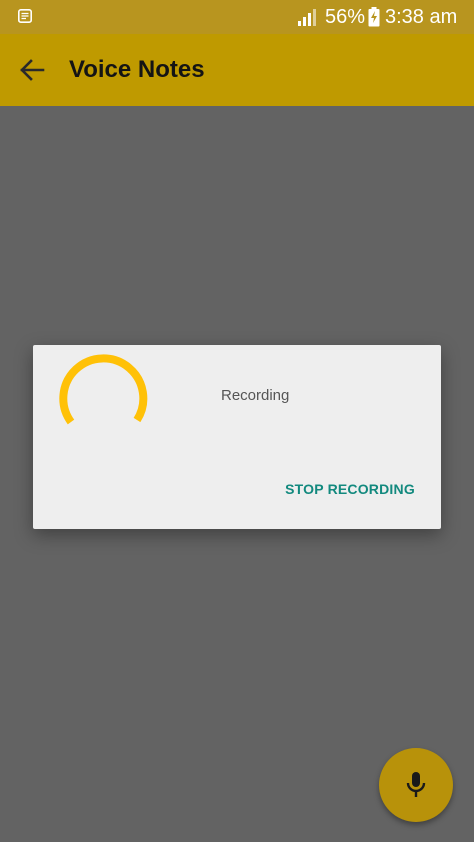  Describe the element at coordinates (25, 16) in the screenshot. I see `notification-icon` at that location.